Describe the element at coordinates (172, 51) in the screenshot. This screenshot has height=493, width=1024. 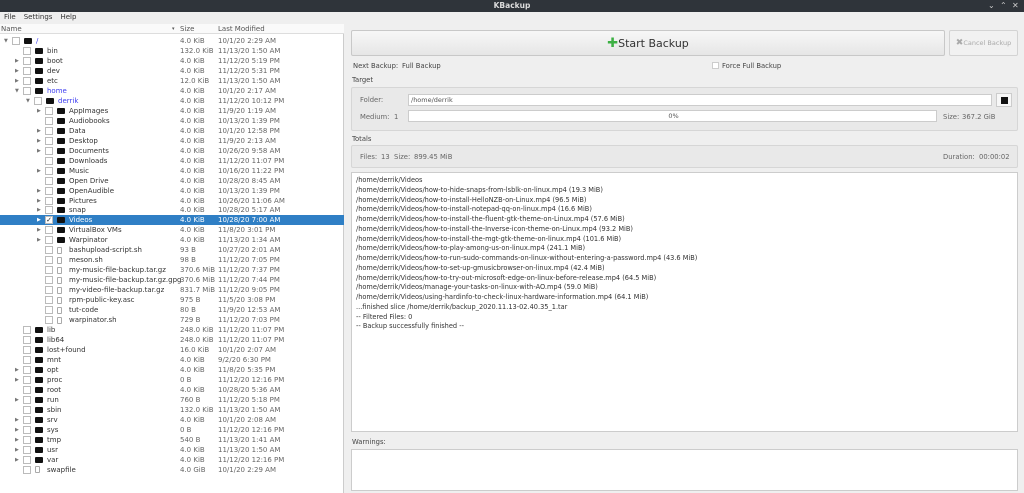
I see `tree-row: bin 132.0 KiB 11/13/20 1:50 AM` at that location.